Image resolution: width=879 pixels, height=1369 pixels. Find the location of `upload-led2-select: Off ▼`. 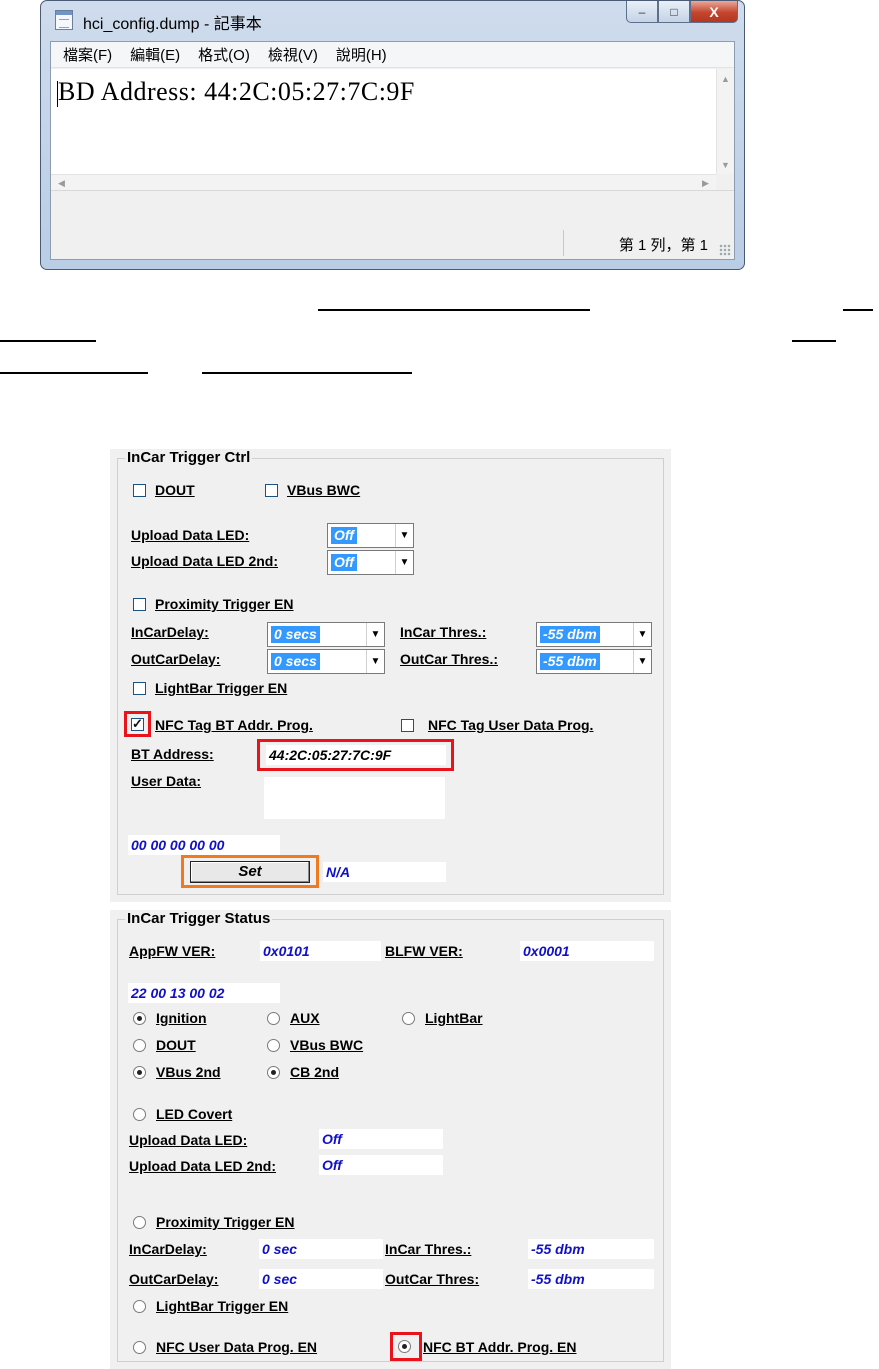

upload-led2-select: Off ▼ is located at coordinates (370, 562).